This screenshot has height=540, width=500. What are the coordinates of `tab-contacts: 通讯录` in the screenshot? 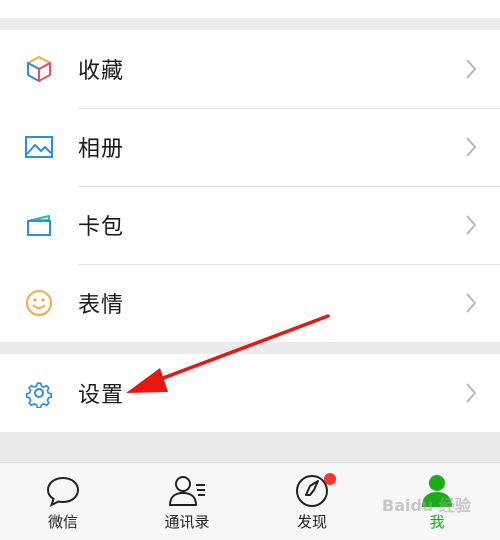 It's located at (187, 501).